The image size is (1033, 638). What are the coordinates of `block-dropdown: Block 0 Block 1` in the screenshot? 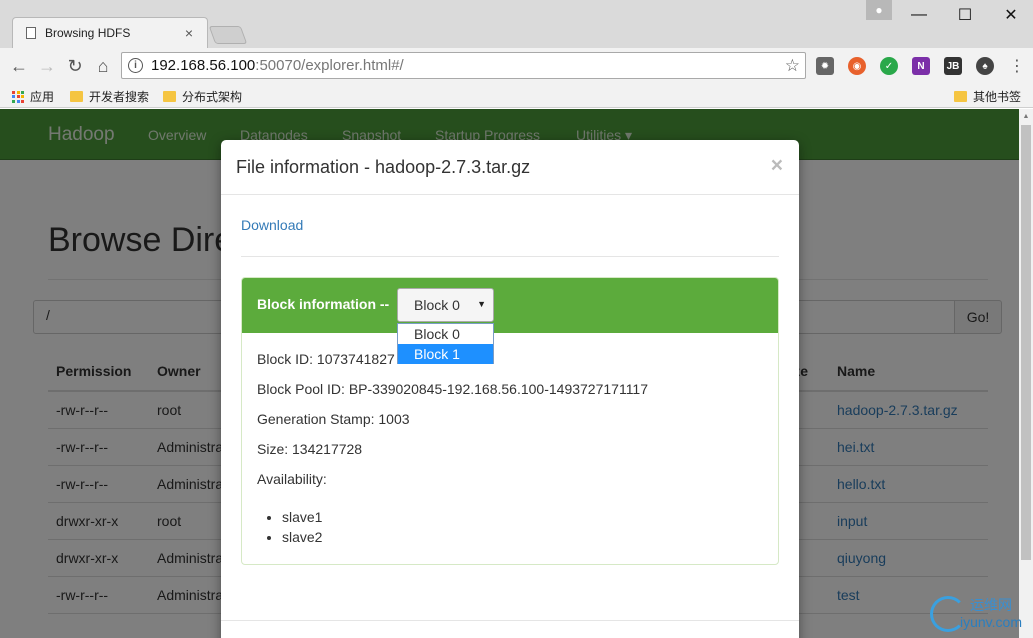 It's located at (445, 343).